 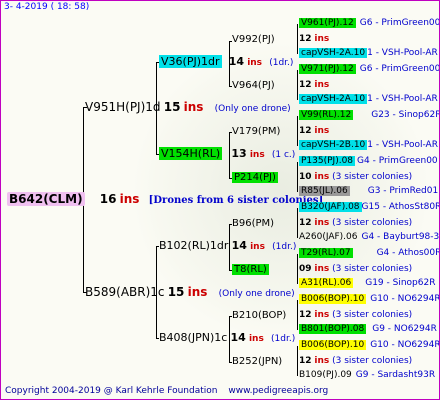 What do you see at coordinates (327, 69) in the screenshot?
I see `gen4-name: V971(PJ).12` at bounding box center [327, 69].